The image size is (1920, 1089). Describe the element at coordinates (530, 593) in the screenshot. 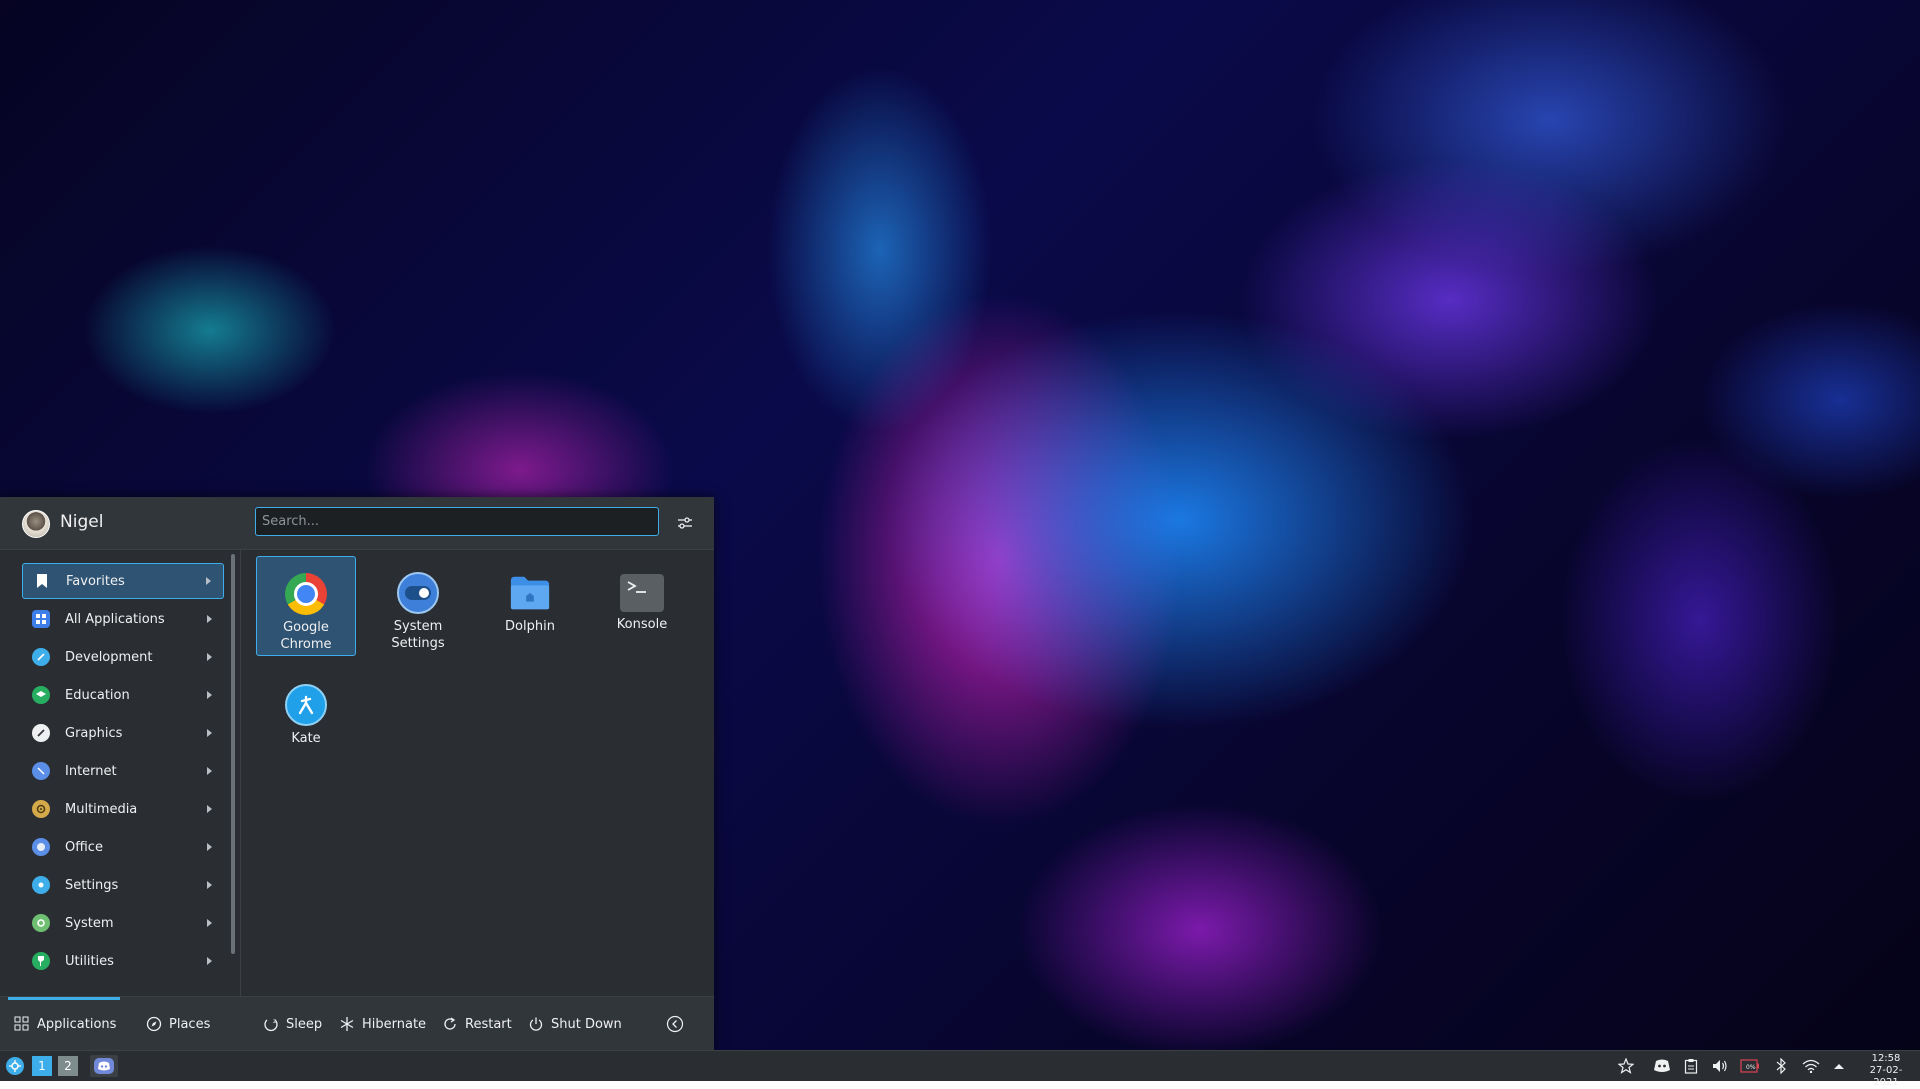

I see `dolphin-folder-icon` at that location.